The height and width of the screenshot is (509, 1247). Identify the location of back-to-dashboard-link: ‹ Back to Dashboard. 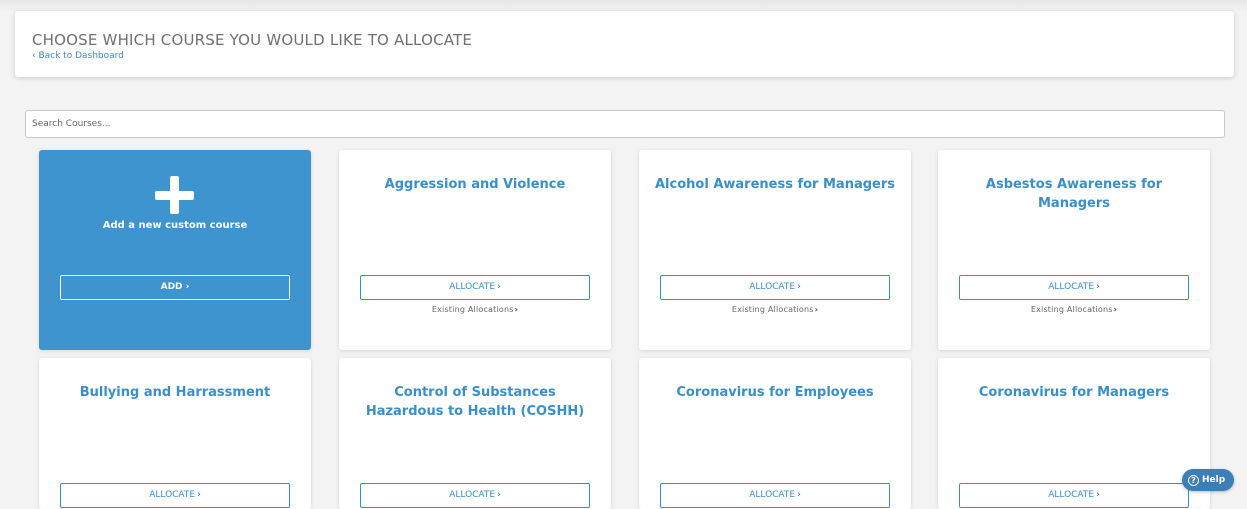
(78, 56).